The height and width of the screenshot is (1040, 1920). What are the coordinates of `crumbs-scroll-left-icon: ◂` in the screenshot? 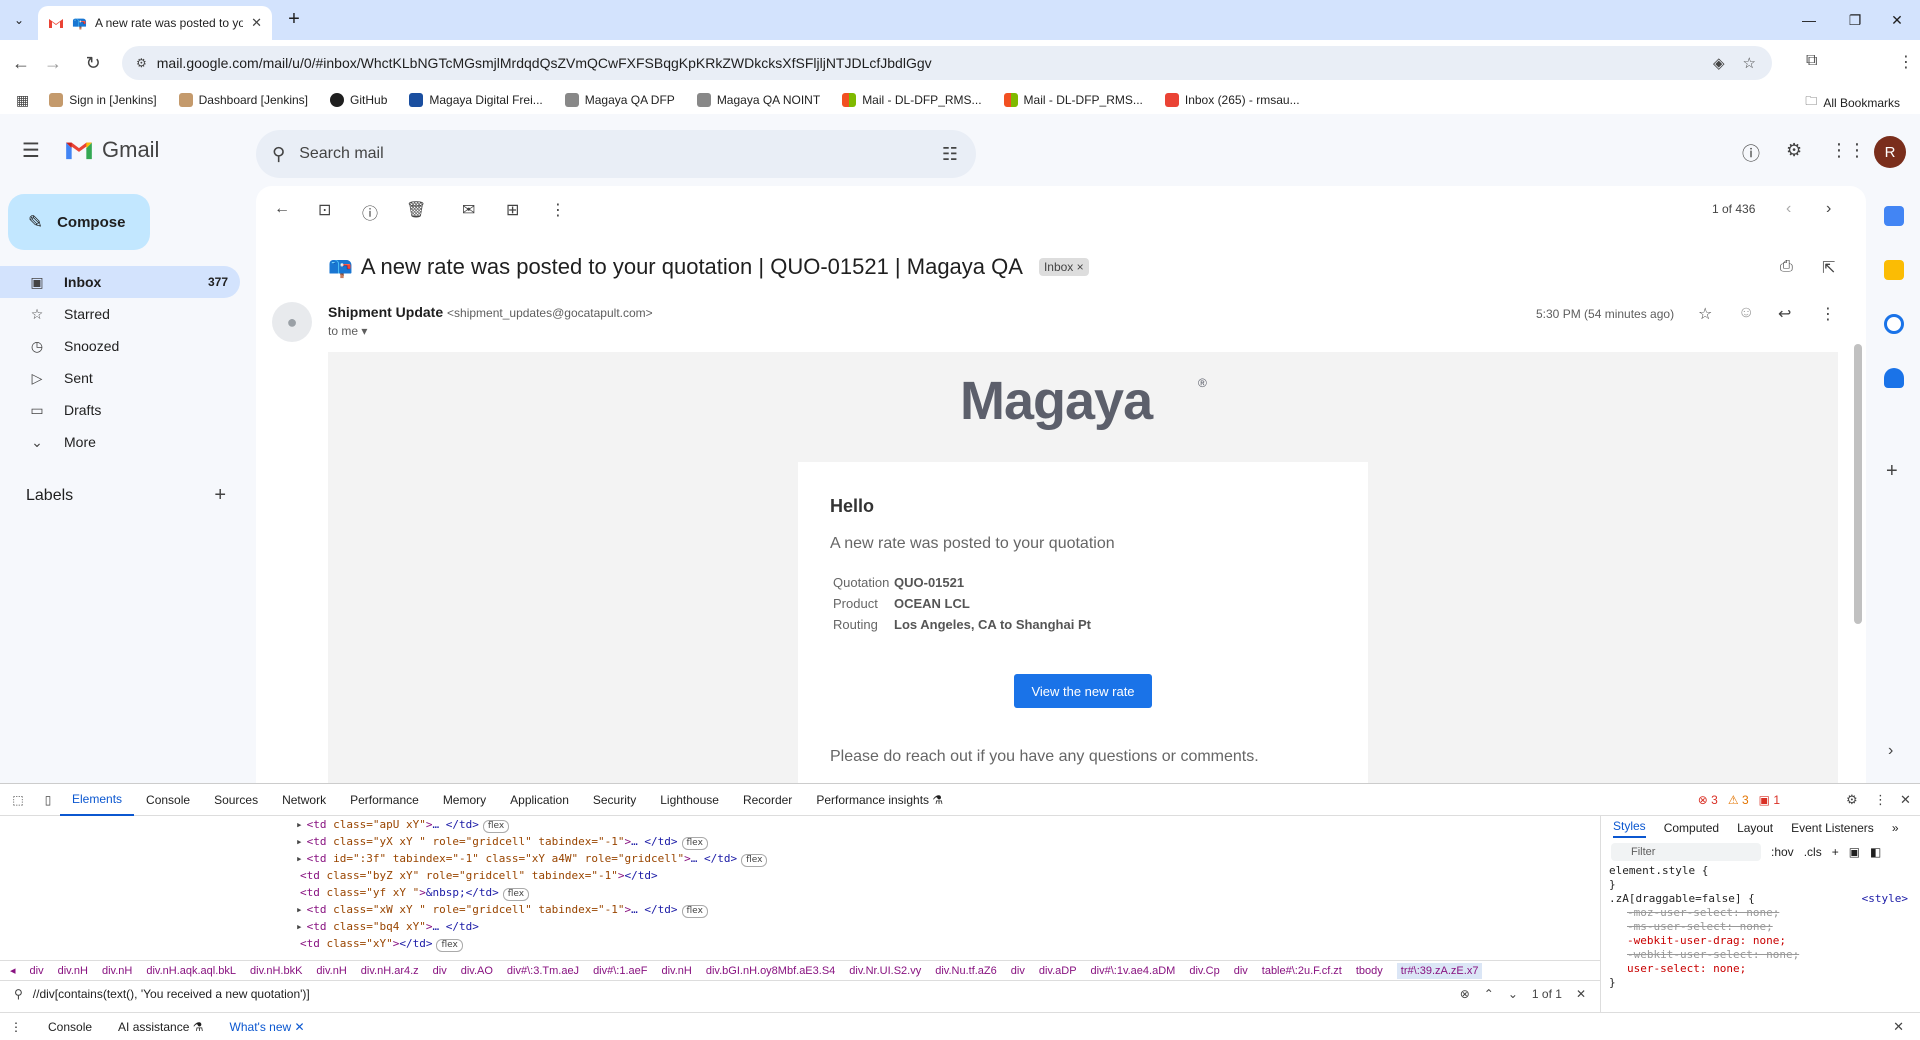 It's located at (13, 970).